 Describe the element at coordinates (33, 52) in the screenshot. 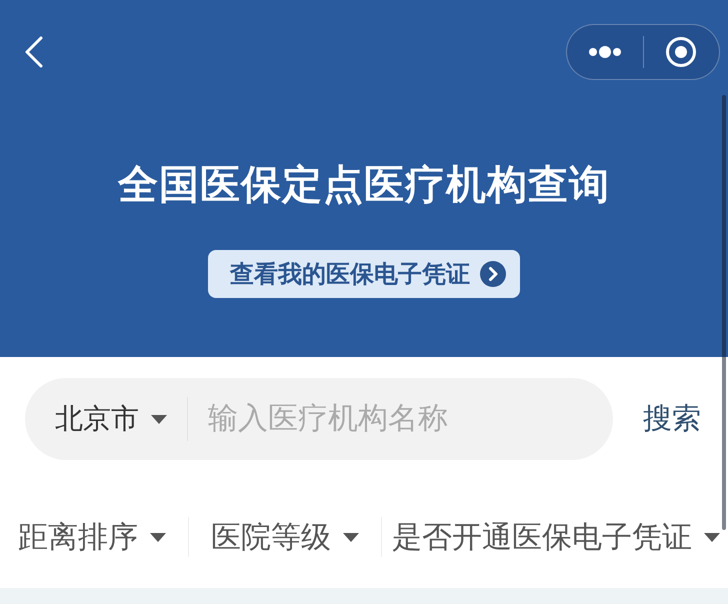

I see `back-icon` at that location.